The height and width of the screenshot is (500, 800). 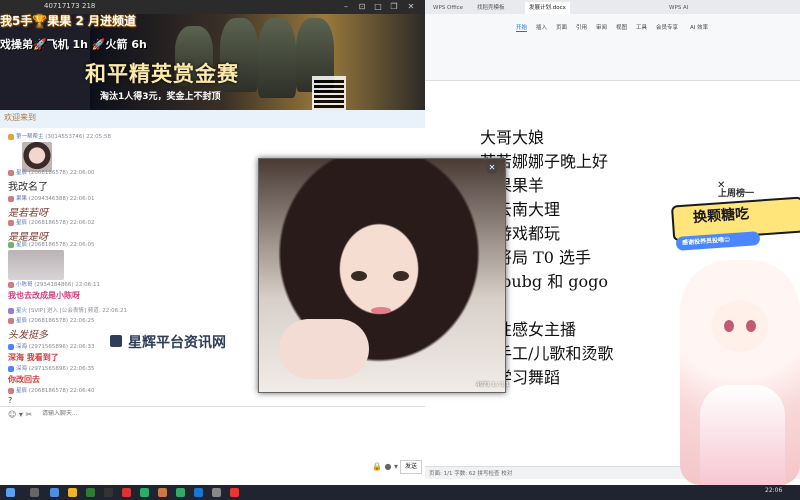 What do you see at coordinates (740, 326) in the screenshot?
I see `vtuber-face` at bounding box center [740, 326].